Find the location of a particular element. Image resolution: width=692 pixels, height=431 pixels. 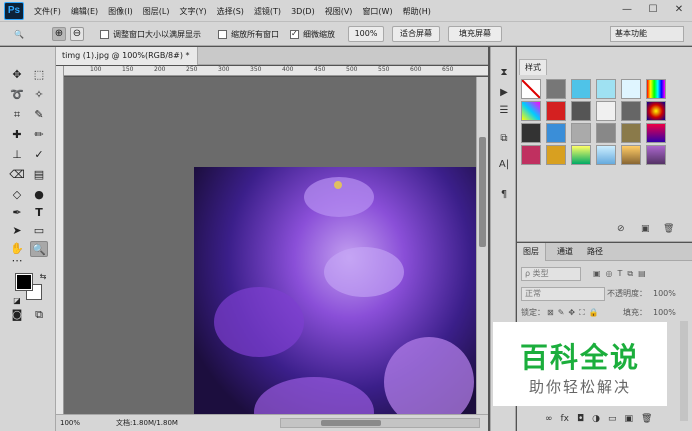

fill-value: 100% is located at coordinates (664, 313).